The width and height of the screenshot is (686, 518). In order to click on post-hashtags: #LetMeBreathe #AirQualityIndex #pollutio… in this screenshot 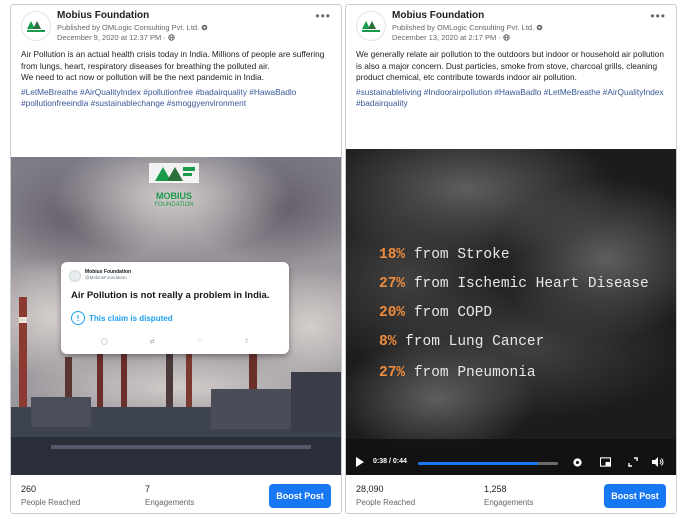, I will do `click(176, 97)`.